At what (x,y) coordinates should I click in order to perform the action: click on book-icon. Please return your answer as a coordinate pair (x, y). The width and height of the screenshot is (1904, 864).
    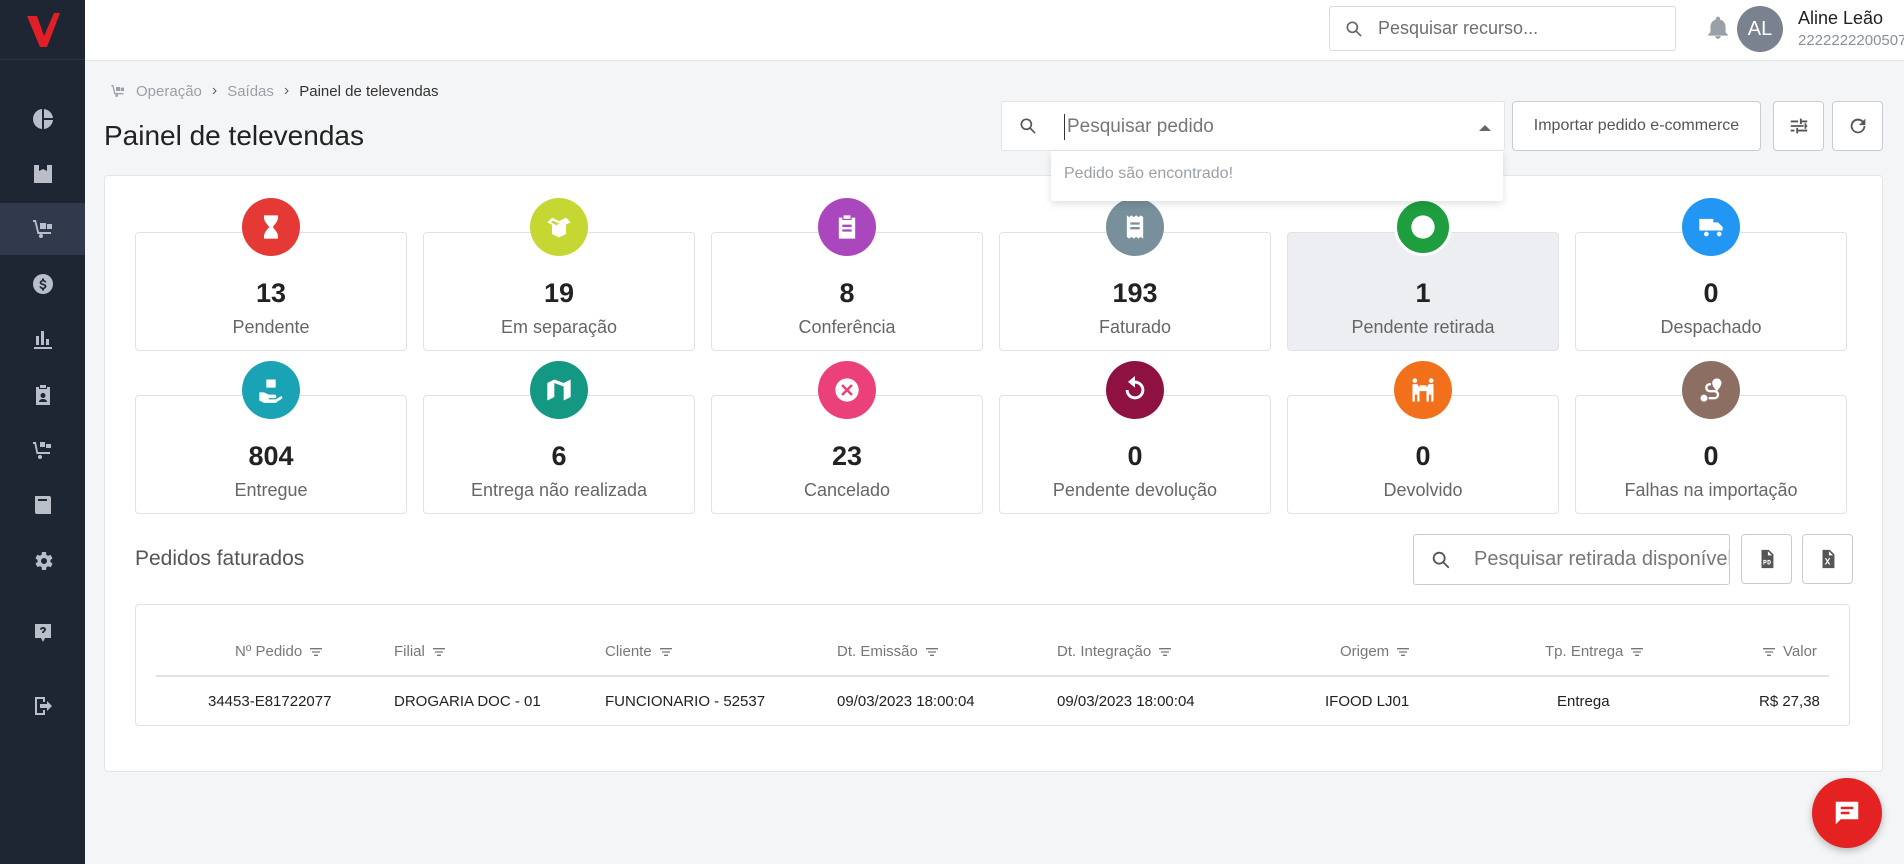
    Looking at the image, I should click on (42, 505).